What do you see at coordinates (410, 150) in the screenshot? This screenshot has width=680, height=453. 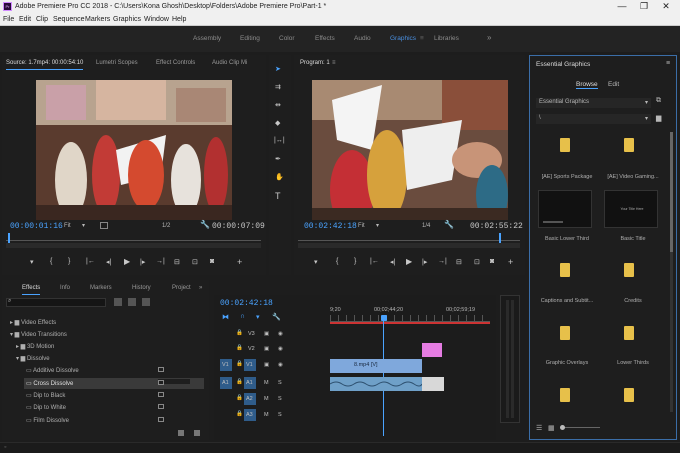 I see `program-video-frame` at bounding box center [410, 150].